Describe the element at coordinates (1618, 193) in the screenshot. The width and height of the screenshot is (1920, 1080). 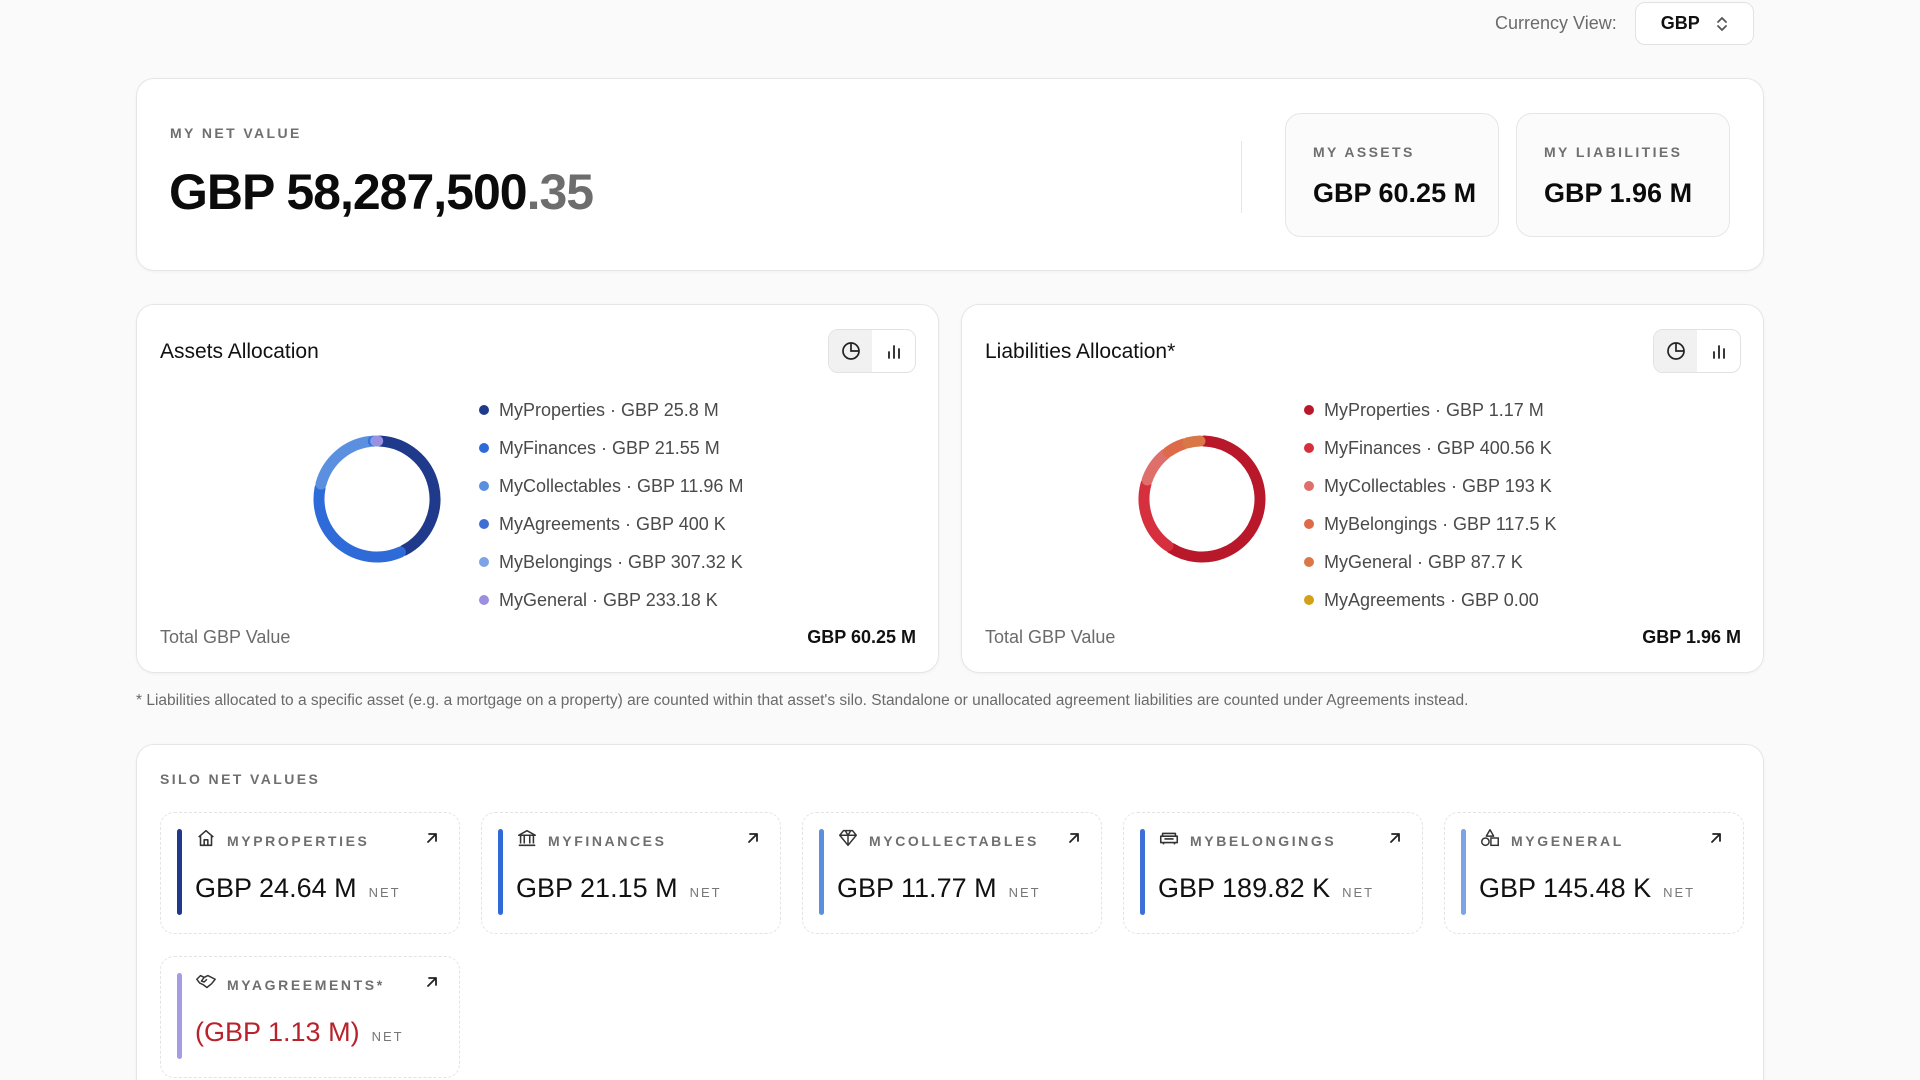
I see `my-liabilities-value: GBP 1.96 M` at that location.